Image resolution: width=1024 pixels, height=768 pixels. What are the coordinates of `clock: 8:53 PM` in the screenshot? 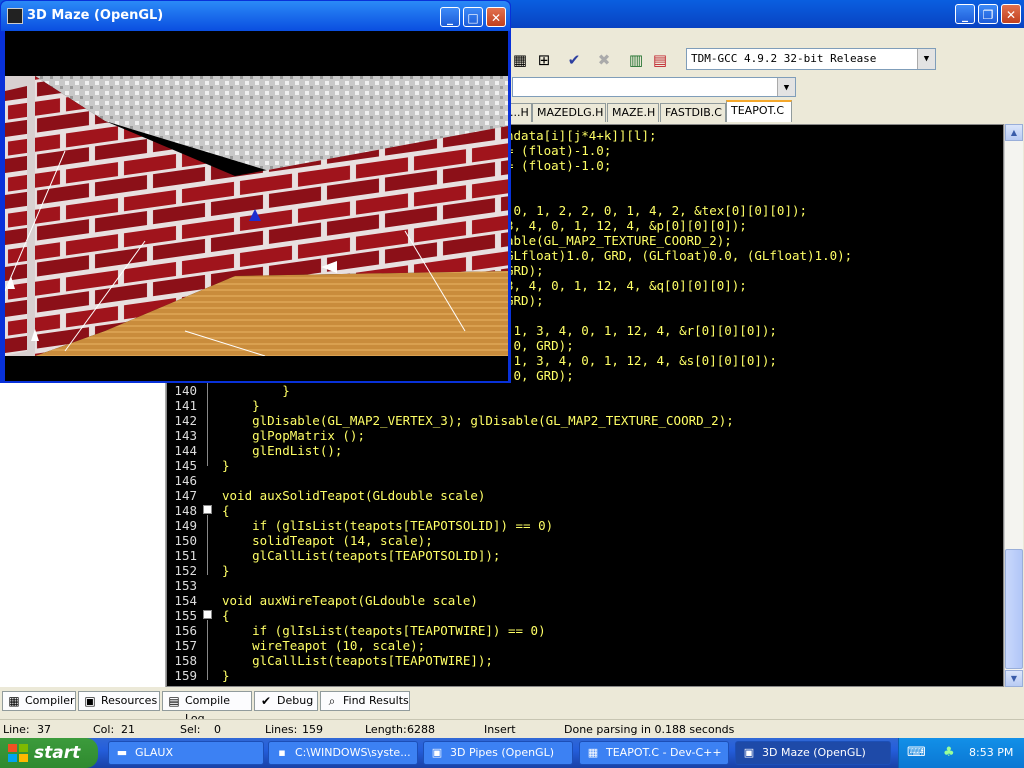 It's located at (991, 752).